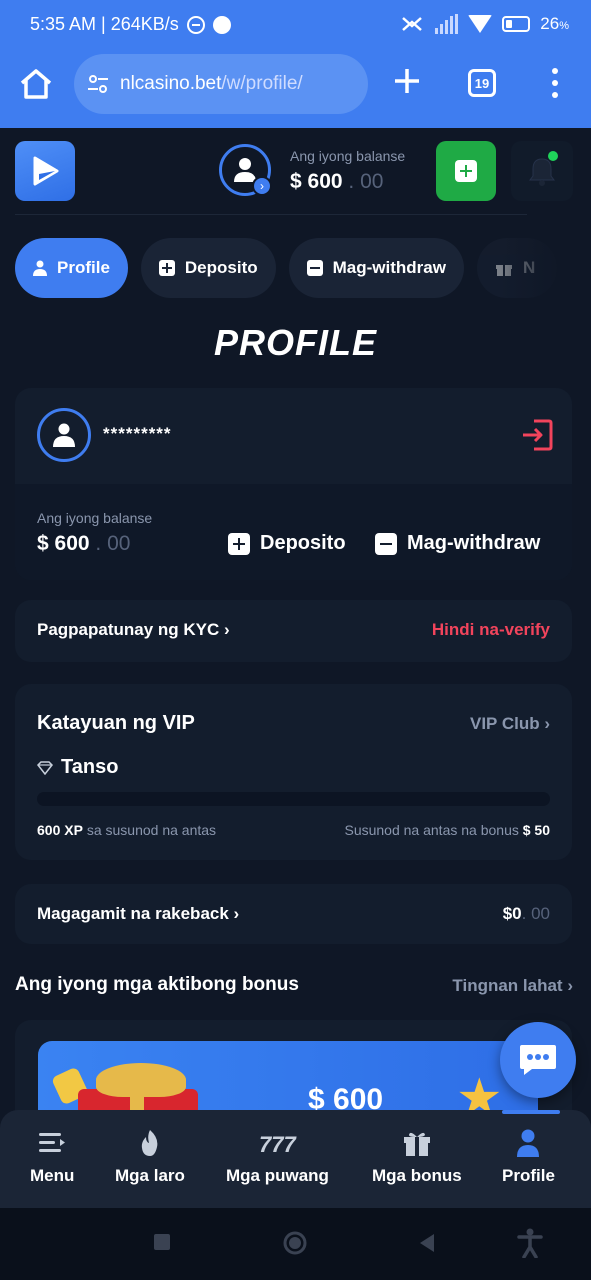 The image size is (591, 1280). I want to click on header-balance-label: Ang iyong balanse, so click(348, 156).